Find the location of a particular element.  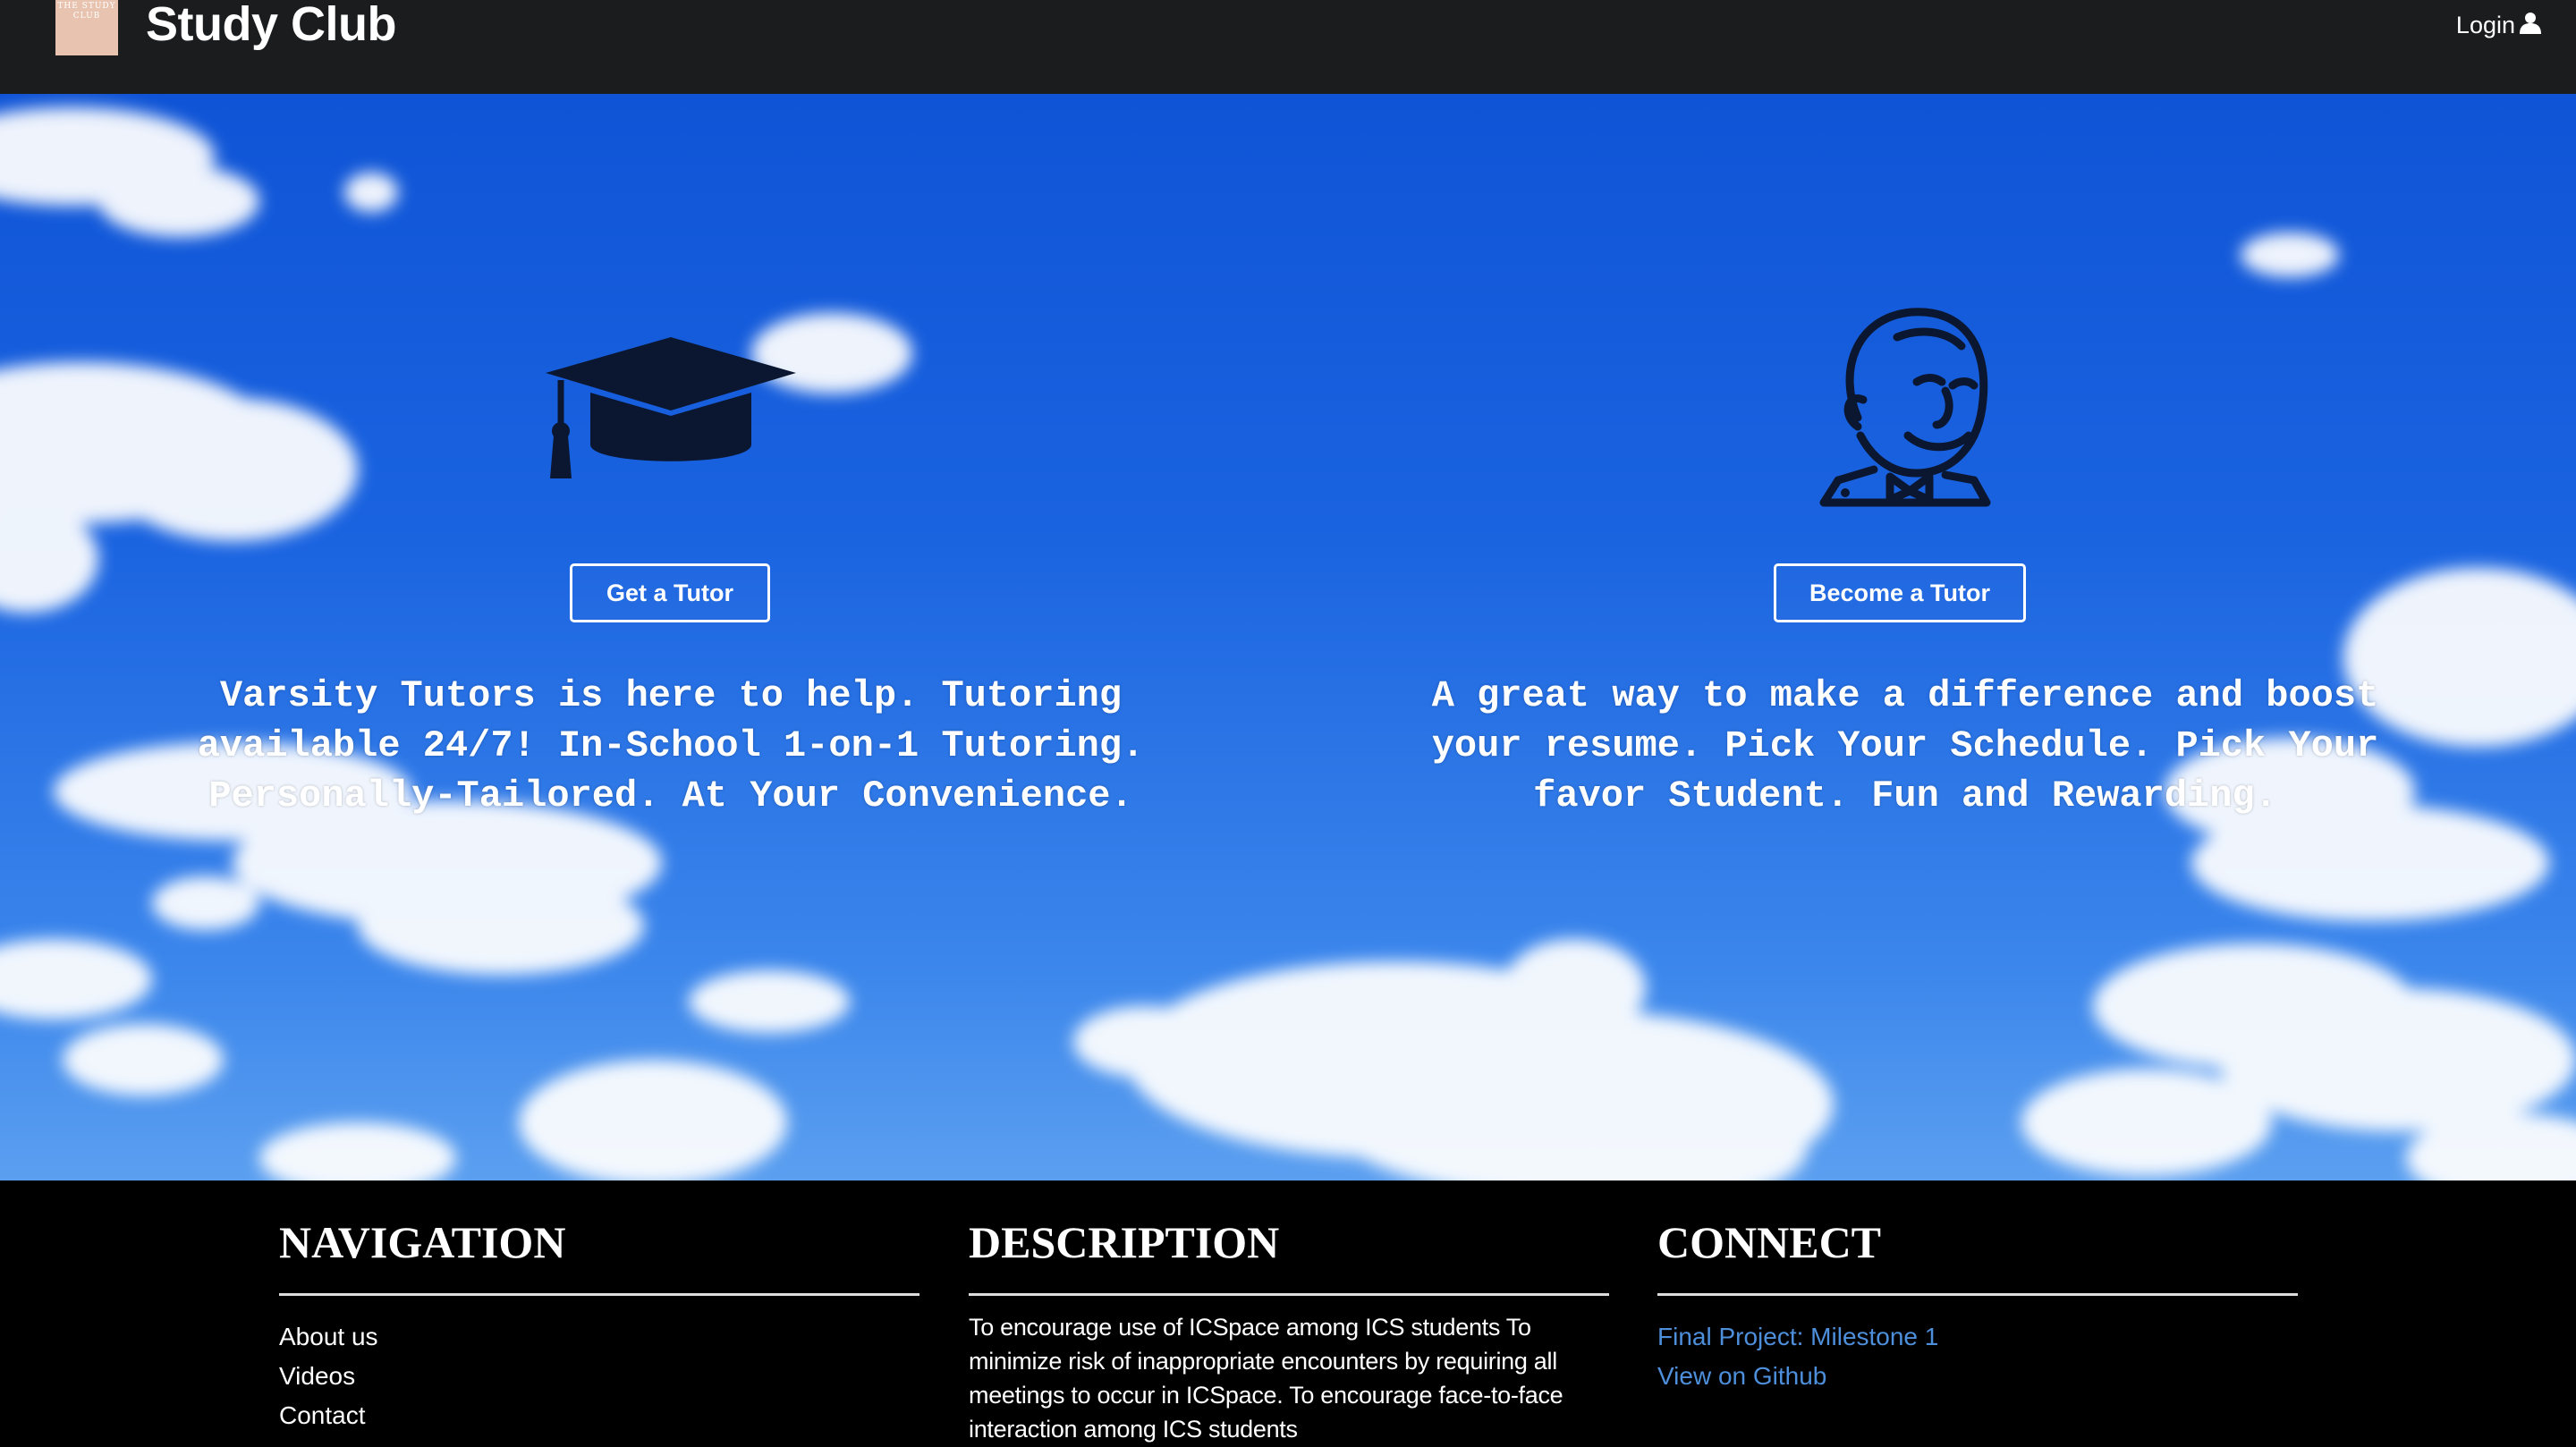

jenkins-butler-icon is located at coordinates (1905, 405).